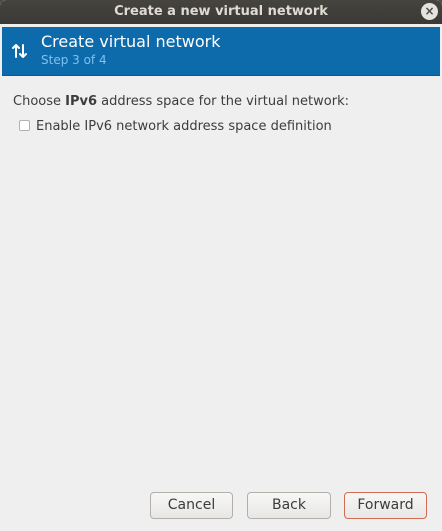  Describe the element at coordinates (39, 101) in the screenshot. I see `prompt-prefix: Choose` at that location.